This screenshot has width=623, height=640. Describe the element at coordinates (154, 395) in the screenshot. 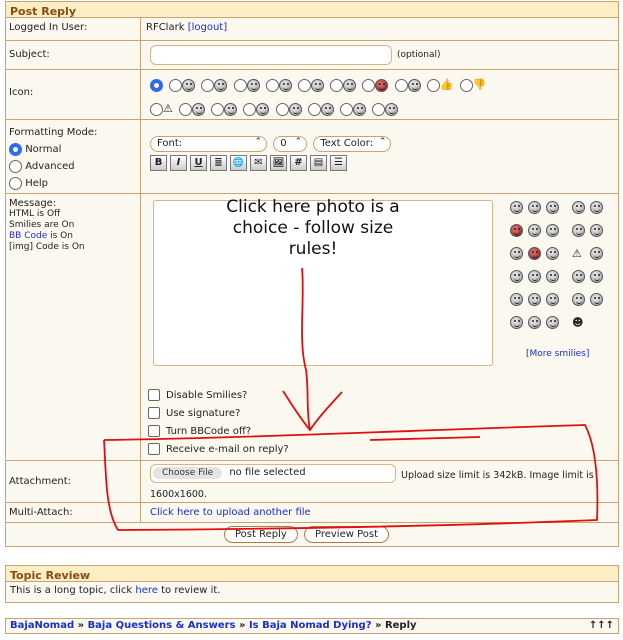

I see `disable-smilies-checkbox` at that location.